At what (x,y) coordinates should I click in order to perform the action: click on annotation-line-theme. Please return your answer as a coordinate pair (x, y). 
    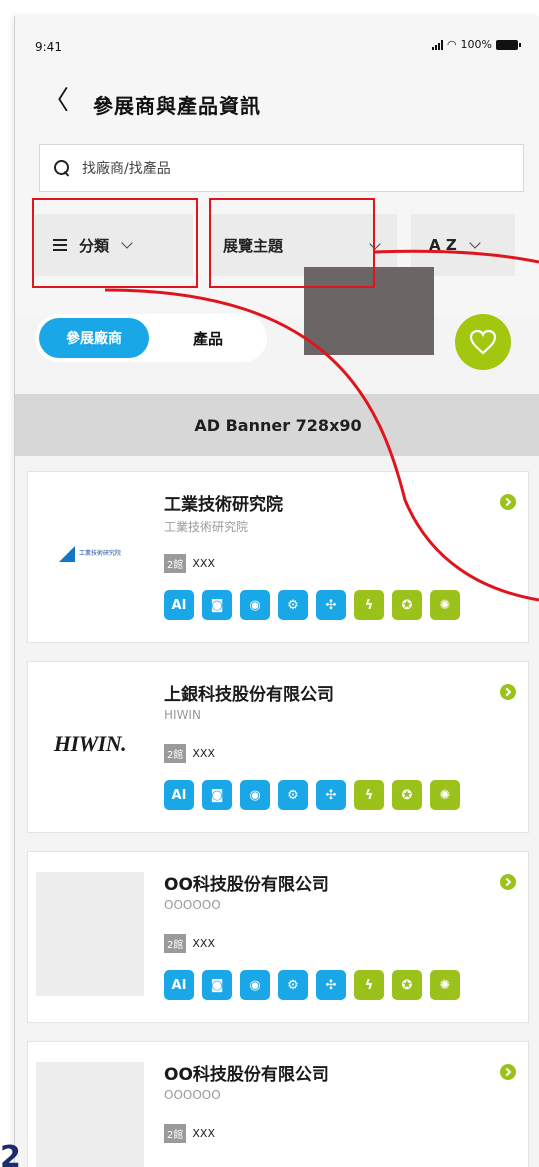
    Looking at the image, I should click on (456, 256).